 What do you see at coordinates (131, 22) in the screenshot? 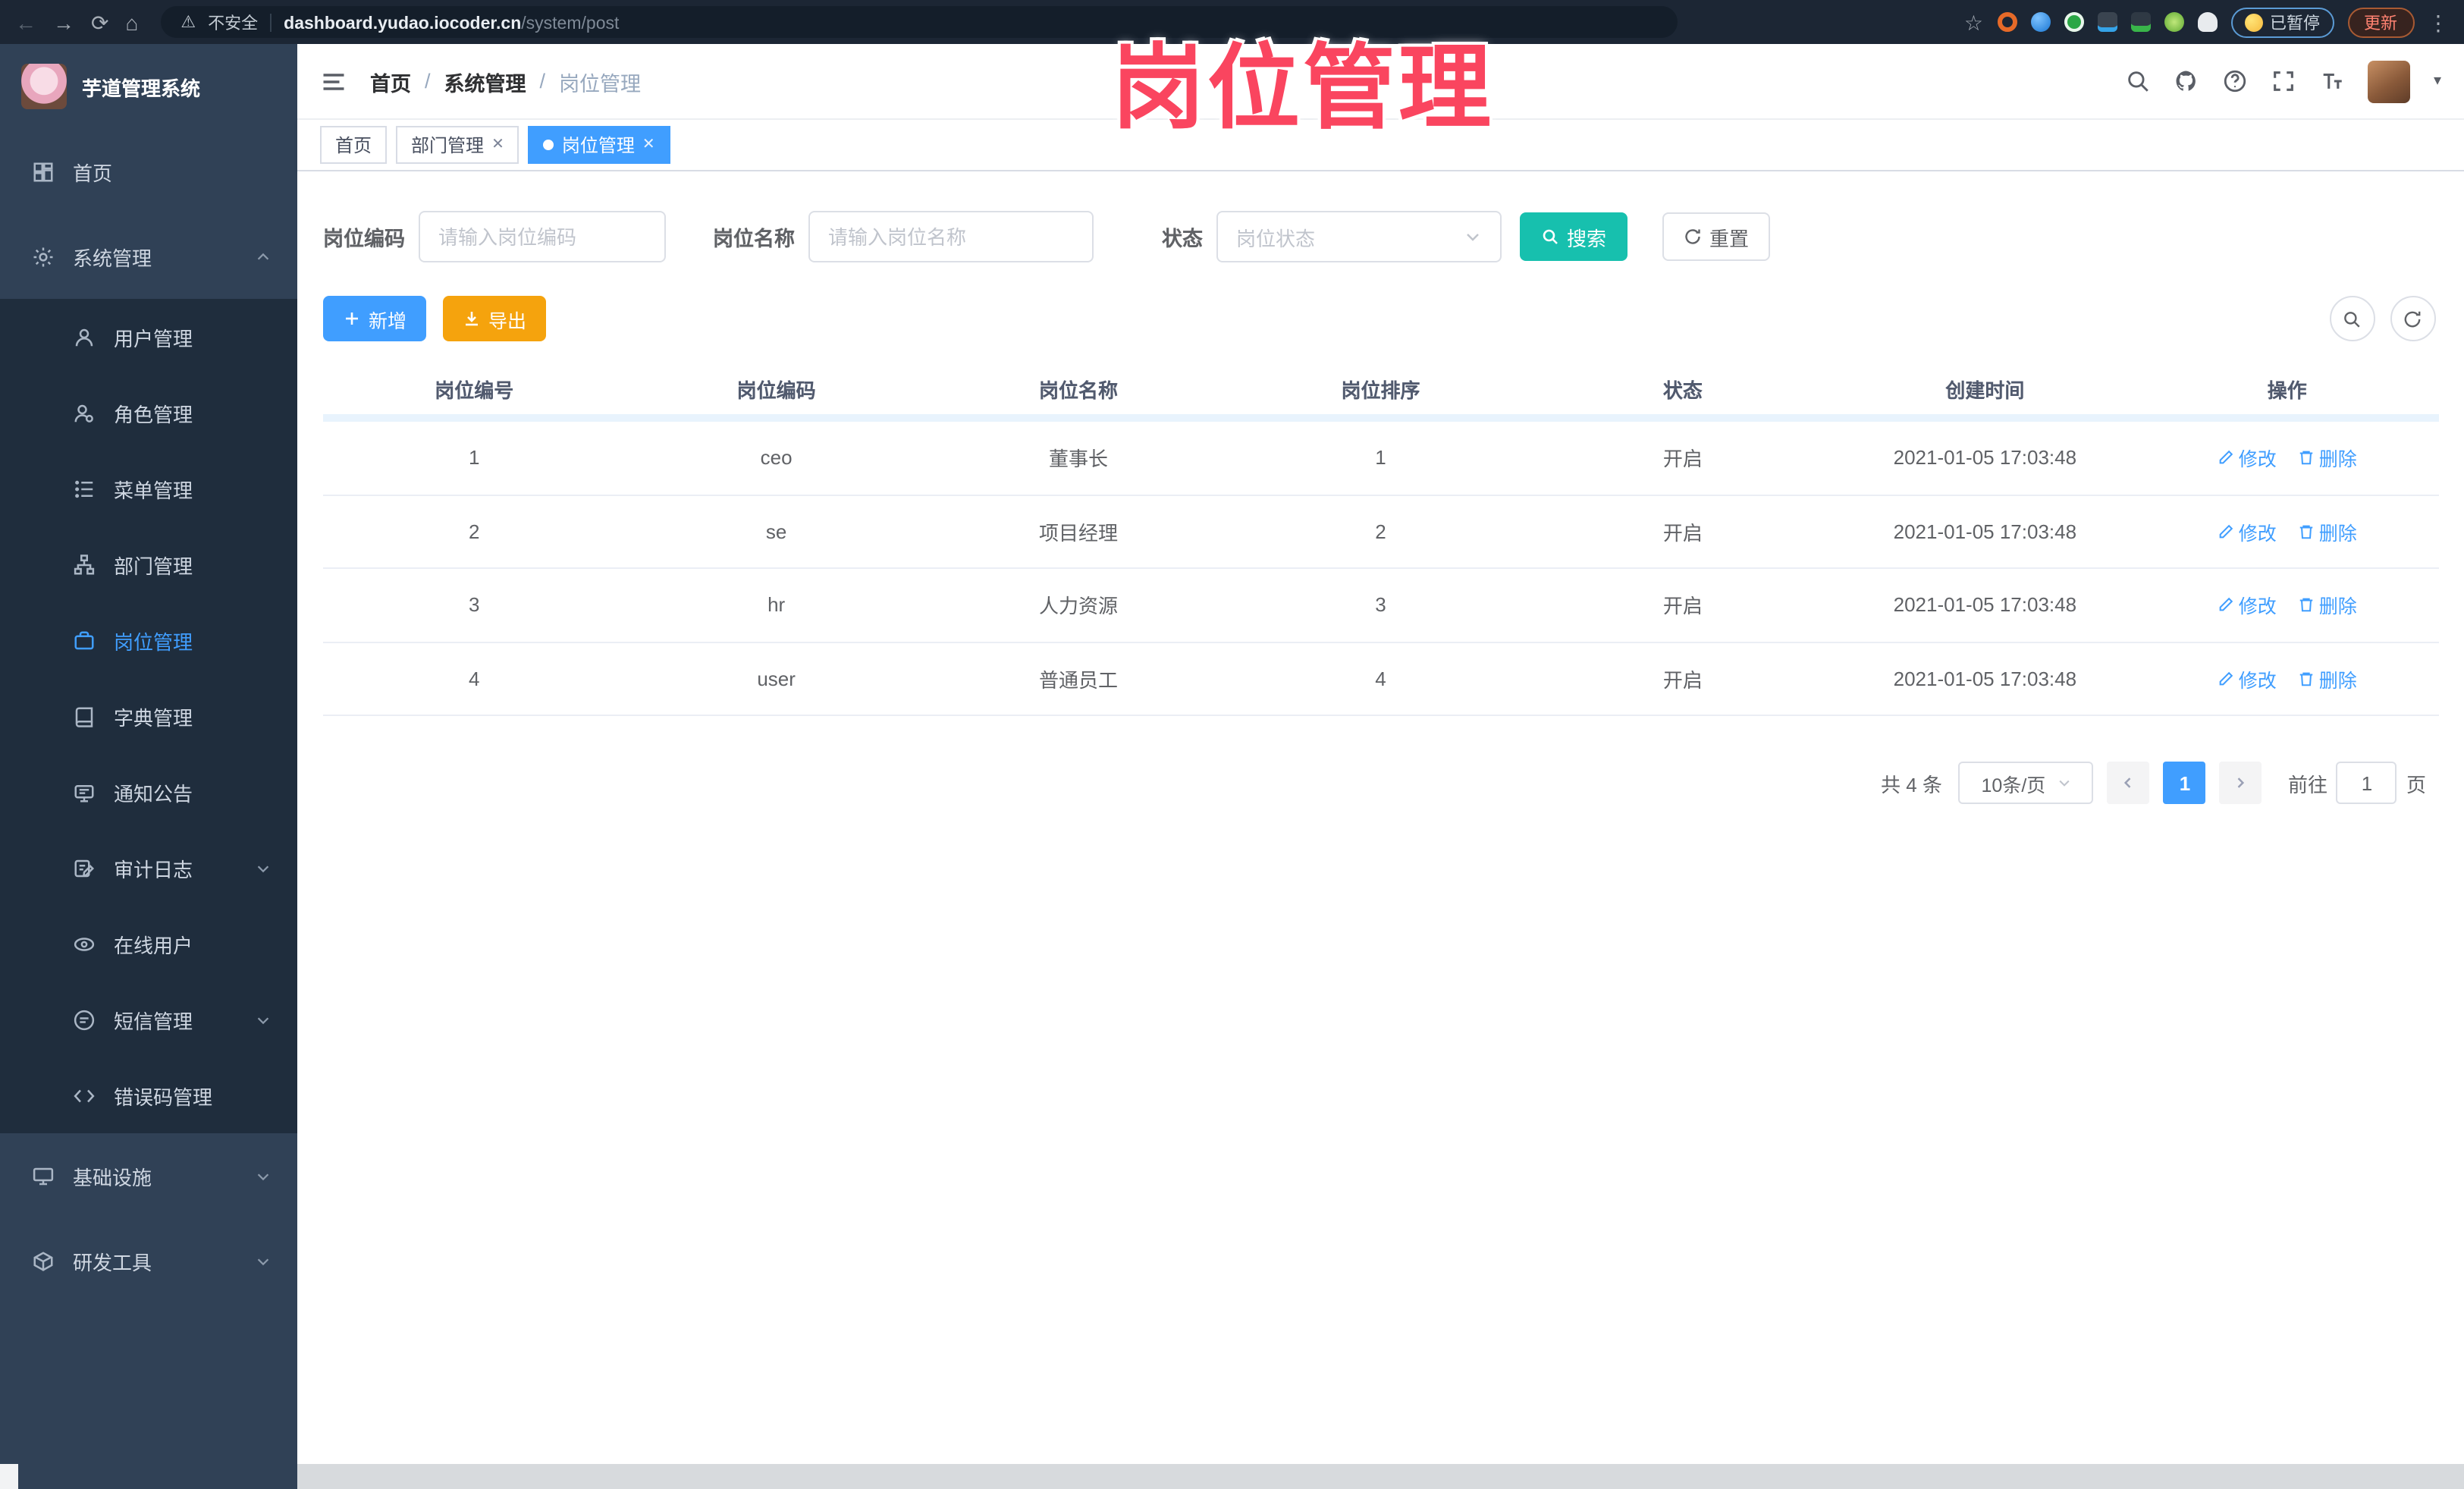
I see `browser-home-icon: ⌂` at bounding box center [131, 22].